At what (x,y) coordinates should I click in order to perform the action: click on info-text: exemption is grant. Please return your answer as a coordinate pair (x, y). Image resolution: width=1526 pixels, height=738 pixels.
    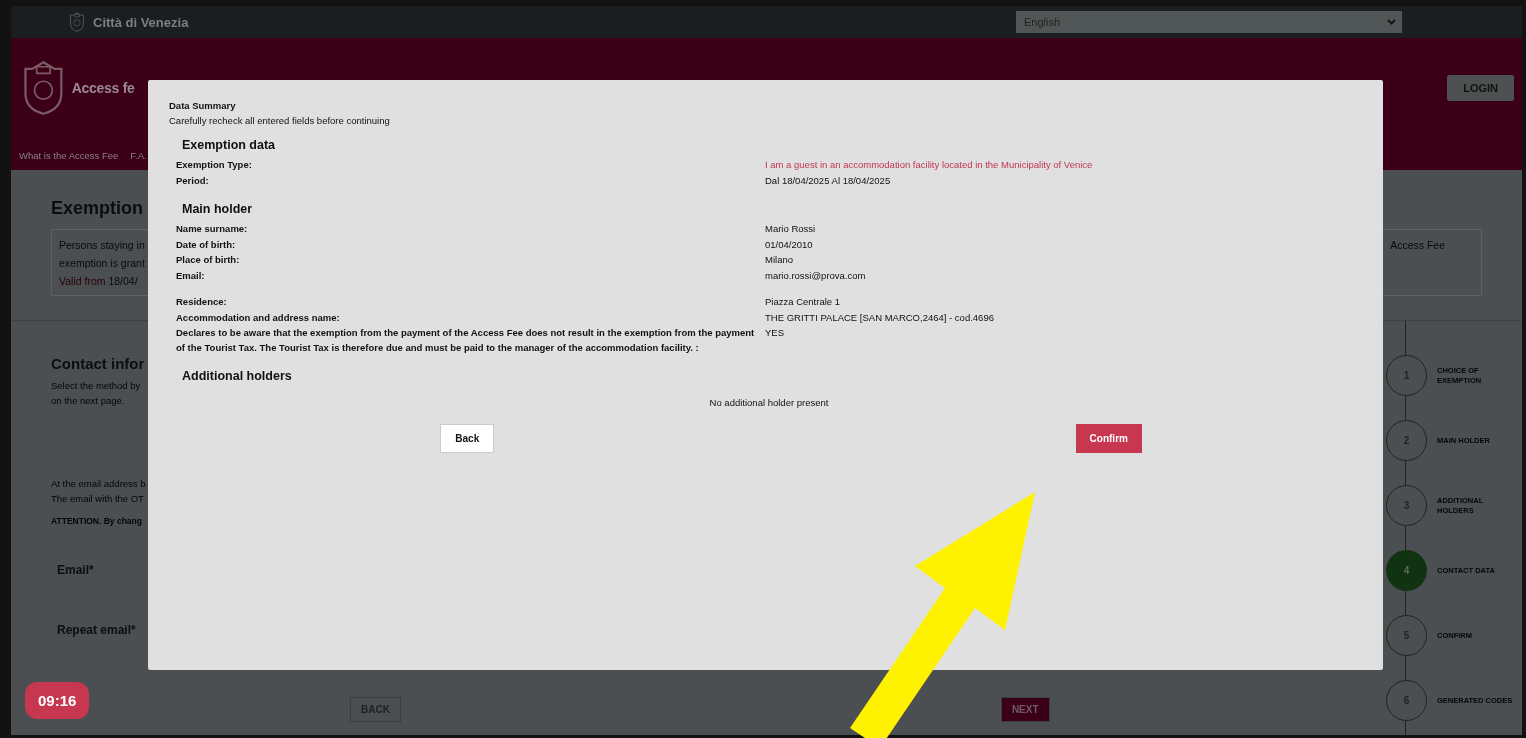
    Looking at the image, I should click on (102, 263).